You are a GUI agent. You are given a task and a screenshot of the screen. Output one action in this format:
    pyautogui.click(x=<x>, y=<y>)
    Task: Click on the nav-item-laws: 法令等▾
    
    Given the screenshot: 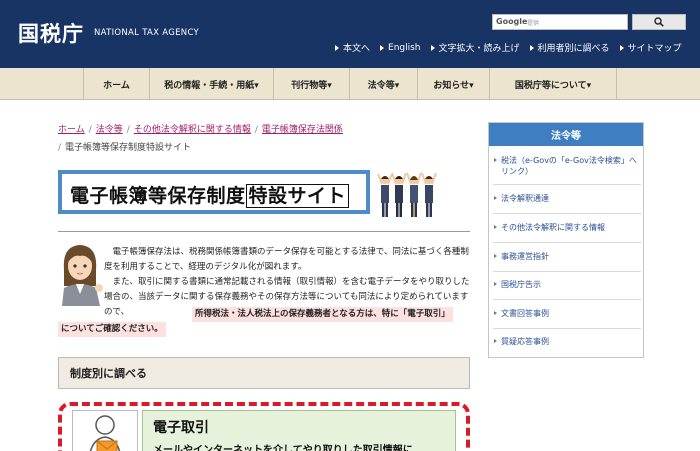 What is the action you would take?
    pyautogui.click(x=383, y=84)
    